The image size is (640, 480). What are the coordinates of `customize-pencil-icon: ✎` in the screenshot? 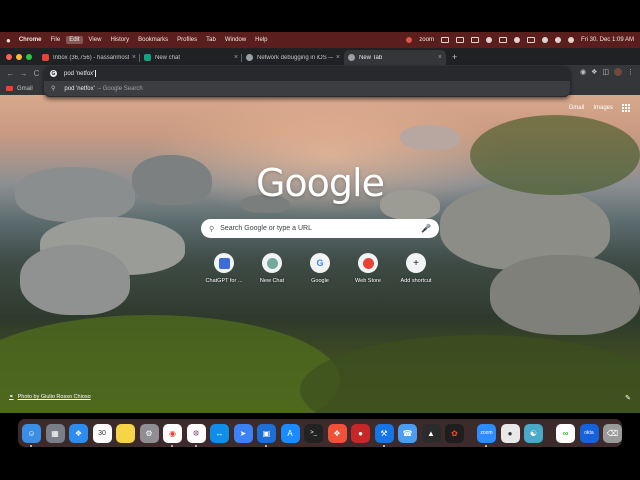 It's located at (628, 398).